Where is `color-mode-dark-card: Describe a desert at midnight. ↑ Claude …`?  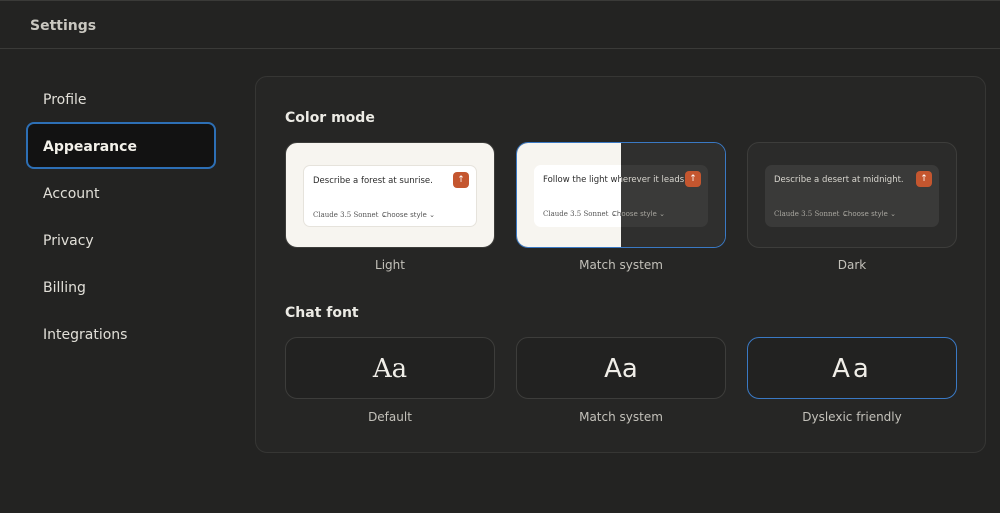 color-mode-dark-card: Describe a desert at midnight. ↑ Claude … is located at coordinates (852, 195).